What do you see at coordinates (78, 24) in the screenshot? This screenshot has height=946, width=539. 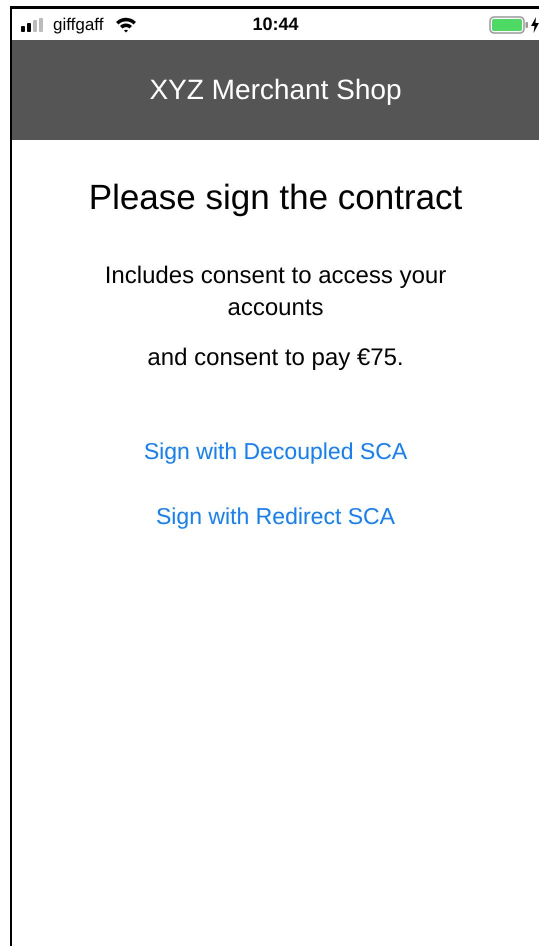 I see `carrier-name: giffgaff` at bounding box center [78, 24].